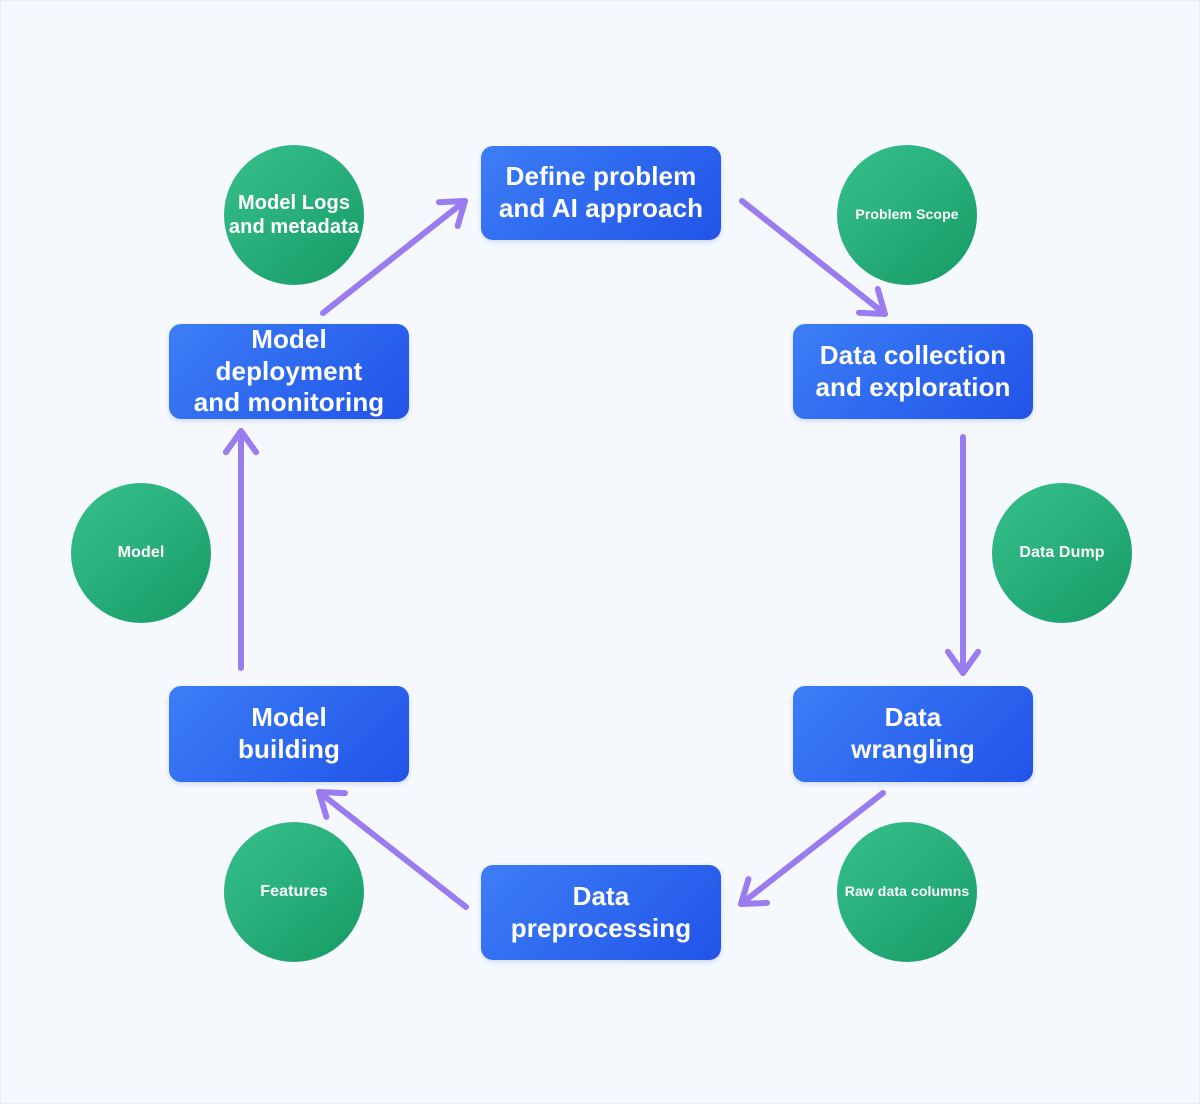  I want to click on artifact-label: Model, so click(141, 553).